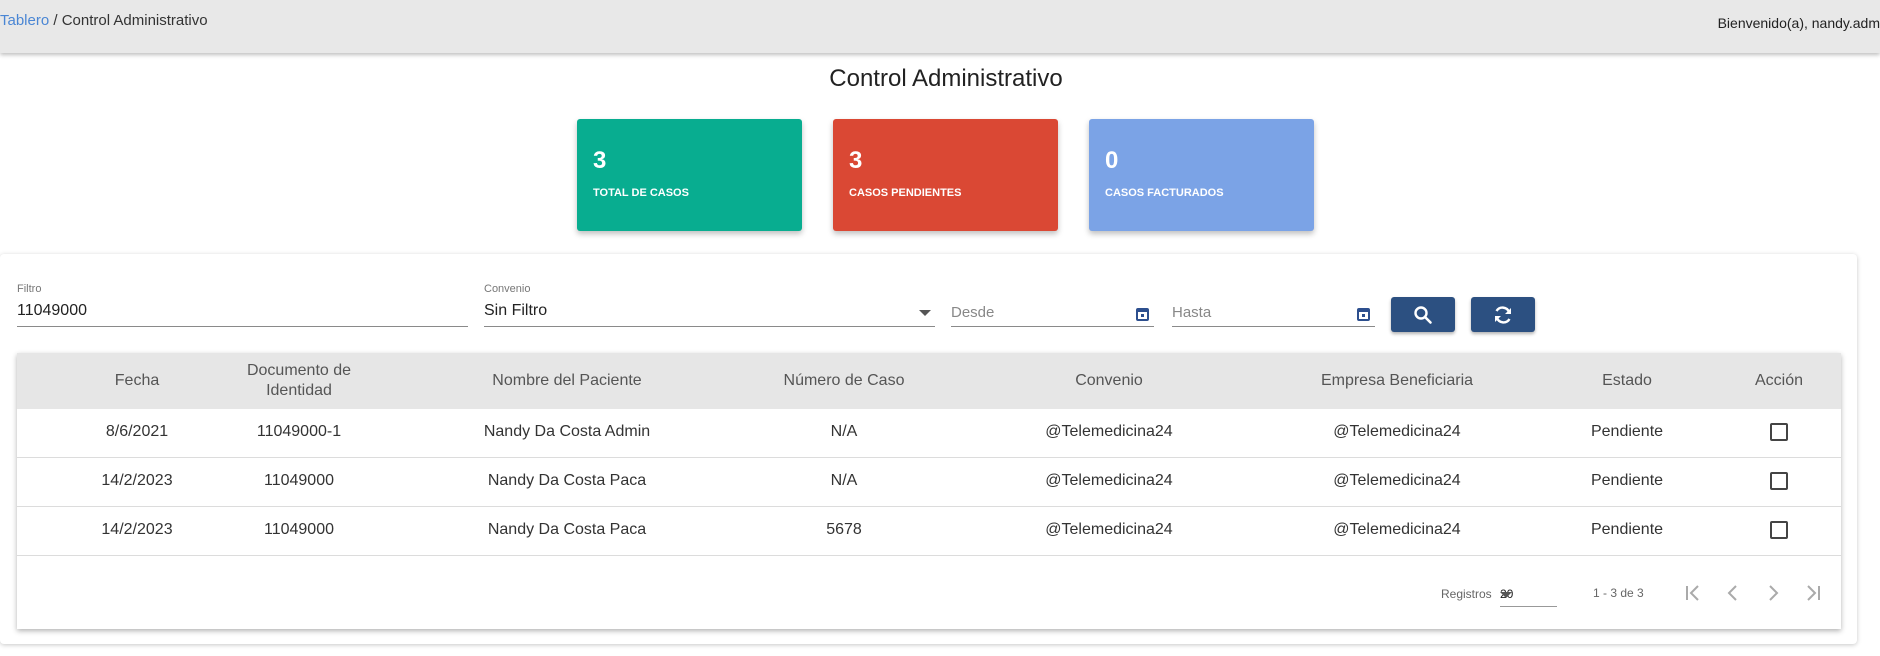  Describe the element at coordinates (1627, 381) in the screenshot. I see `col-header-estado: Estado` at that location.